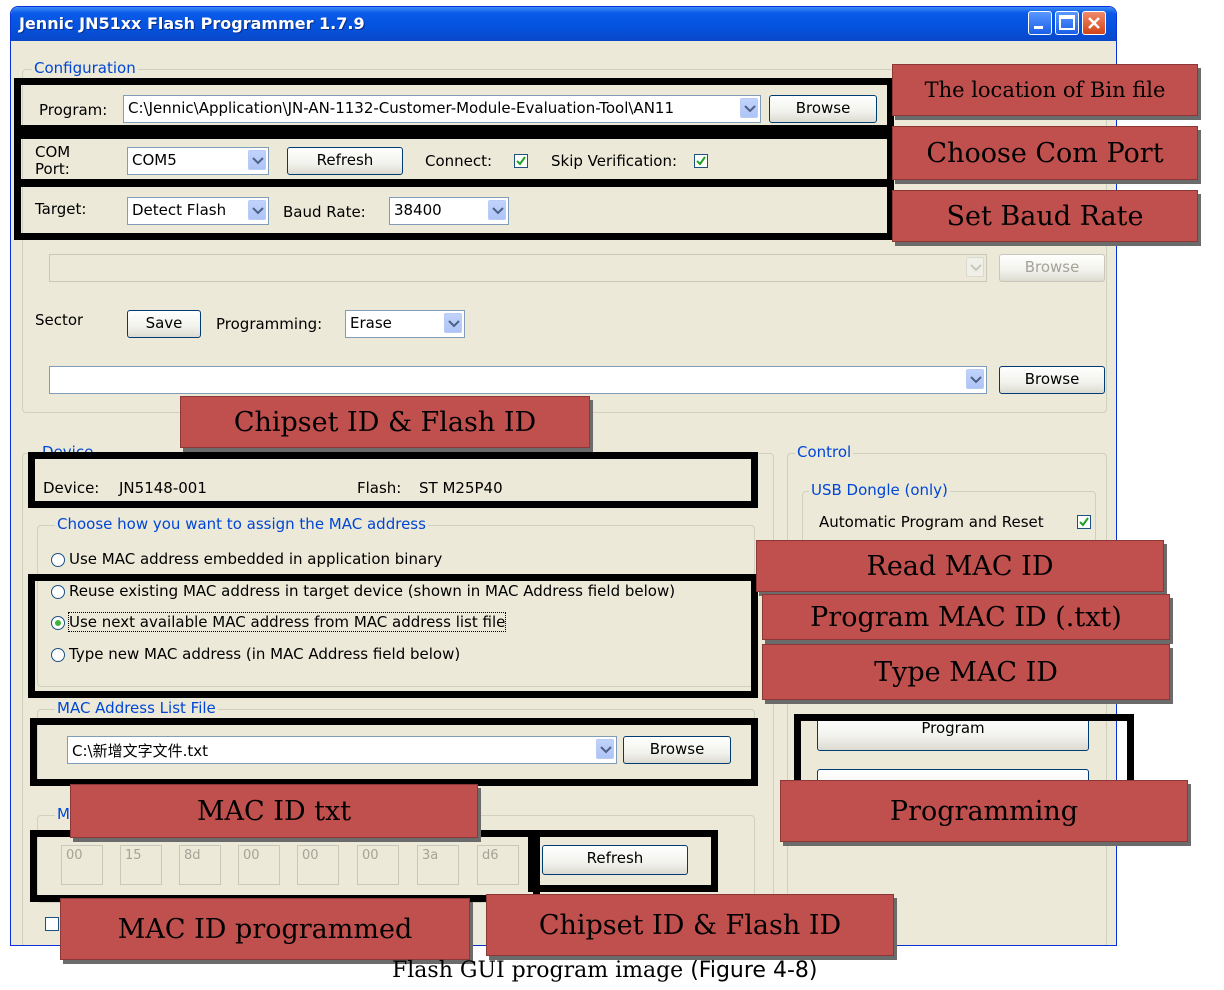  Describe the element at coordinates (85, 68) in the screenshot. I see `configuration-legend: Configuration` at that location.